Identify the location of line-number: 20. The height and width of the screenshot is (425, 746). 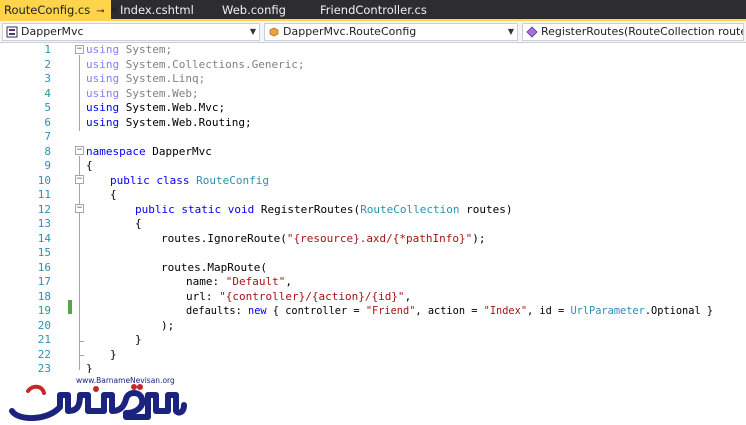
(44, 325).